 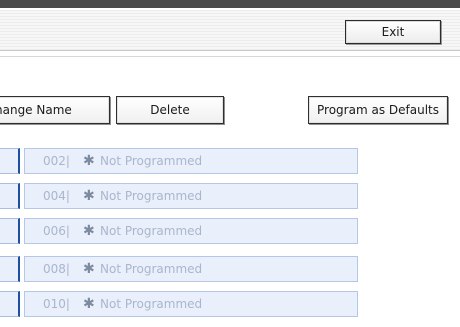 What do you see at coordinates (393, 32) in the screenshot?
I see `exit-button: Exit` at bounding box center [393, 32].